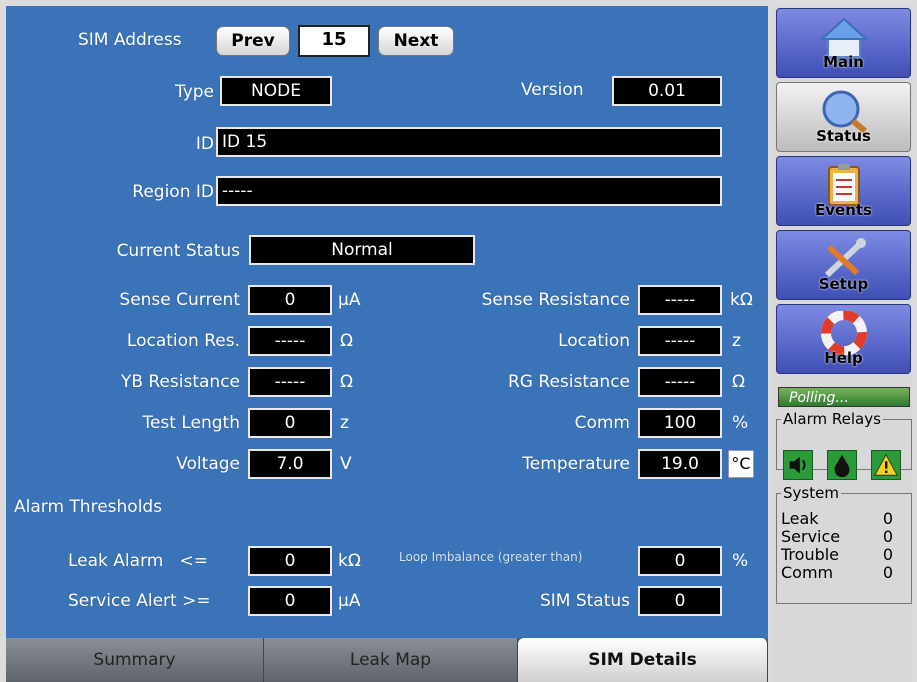 The image size is (917, 682). What do you see at coordinates (741, 300) in the screenshot?
I see `sense-resistance-unit: kΩ` at bounding box center [741, 300].